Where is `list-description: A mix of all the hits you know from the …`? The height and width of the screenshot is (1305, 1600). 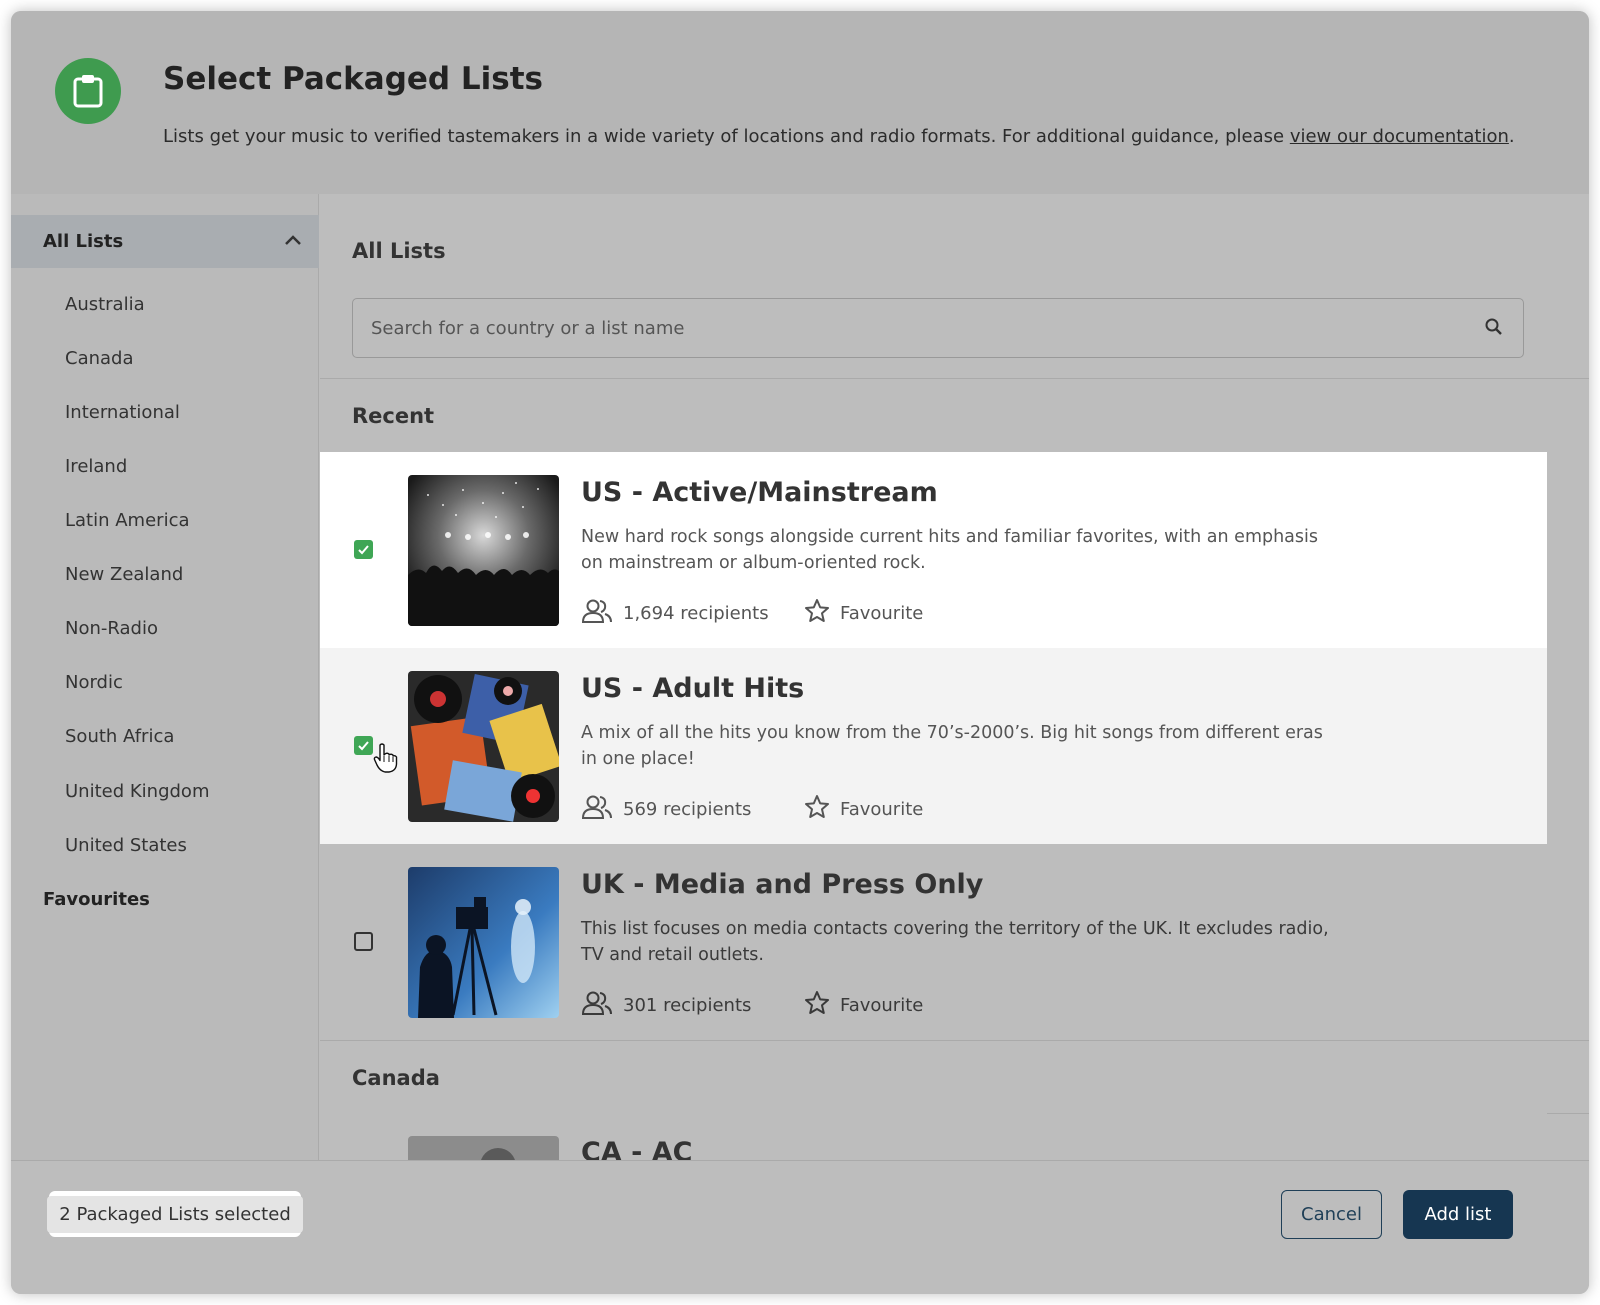 list-description: A mix of all the hits you know from the … is located at coordinates (952, 746).